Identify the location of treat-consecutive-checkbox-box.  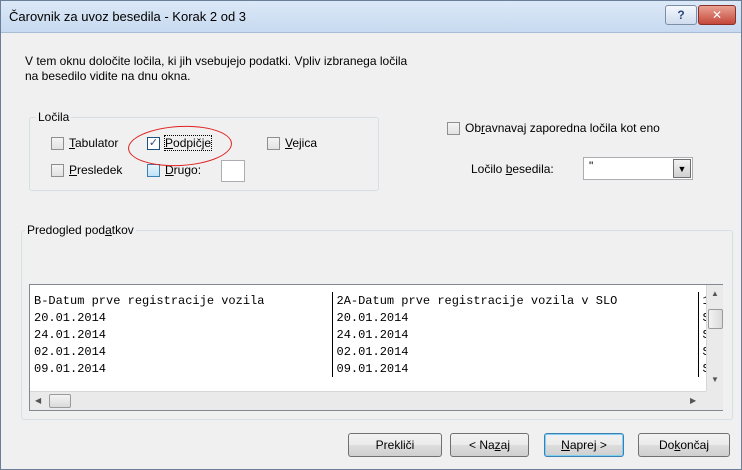
(453, 128).